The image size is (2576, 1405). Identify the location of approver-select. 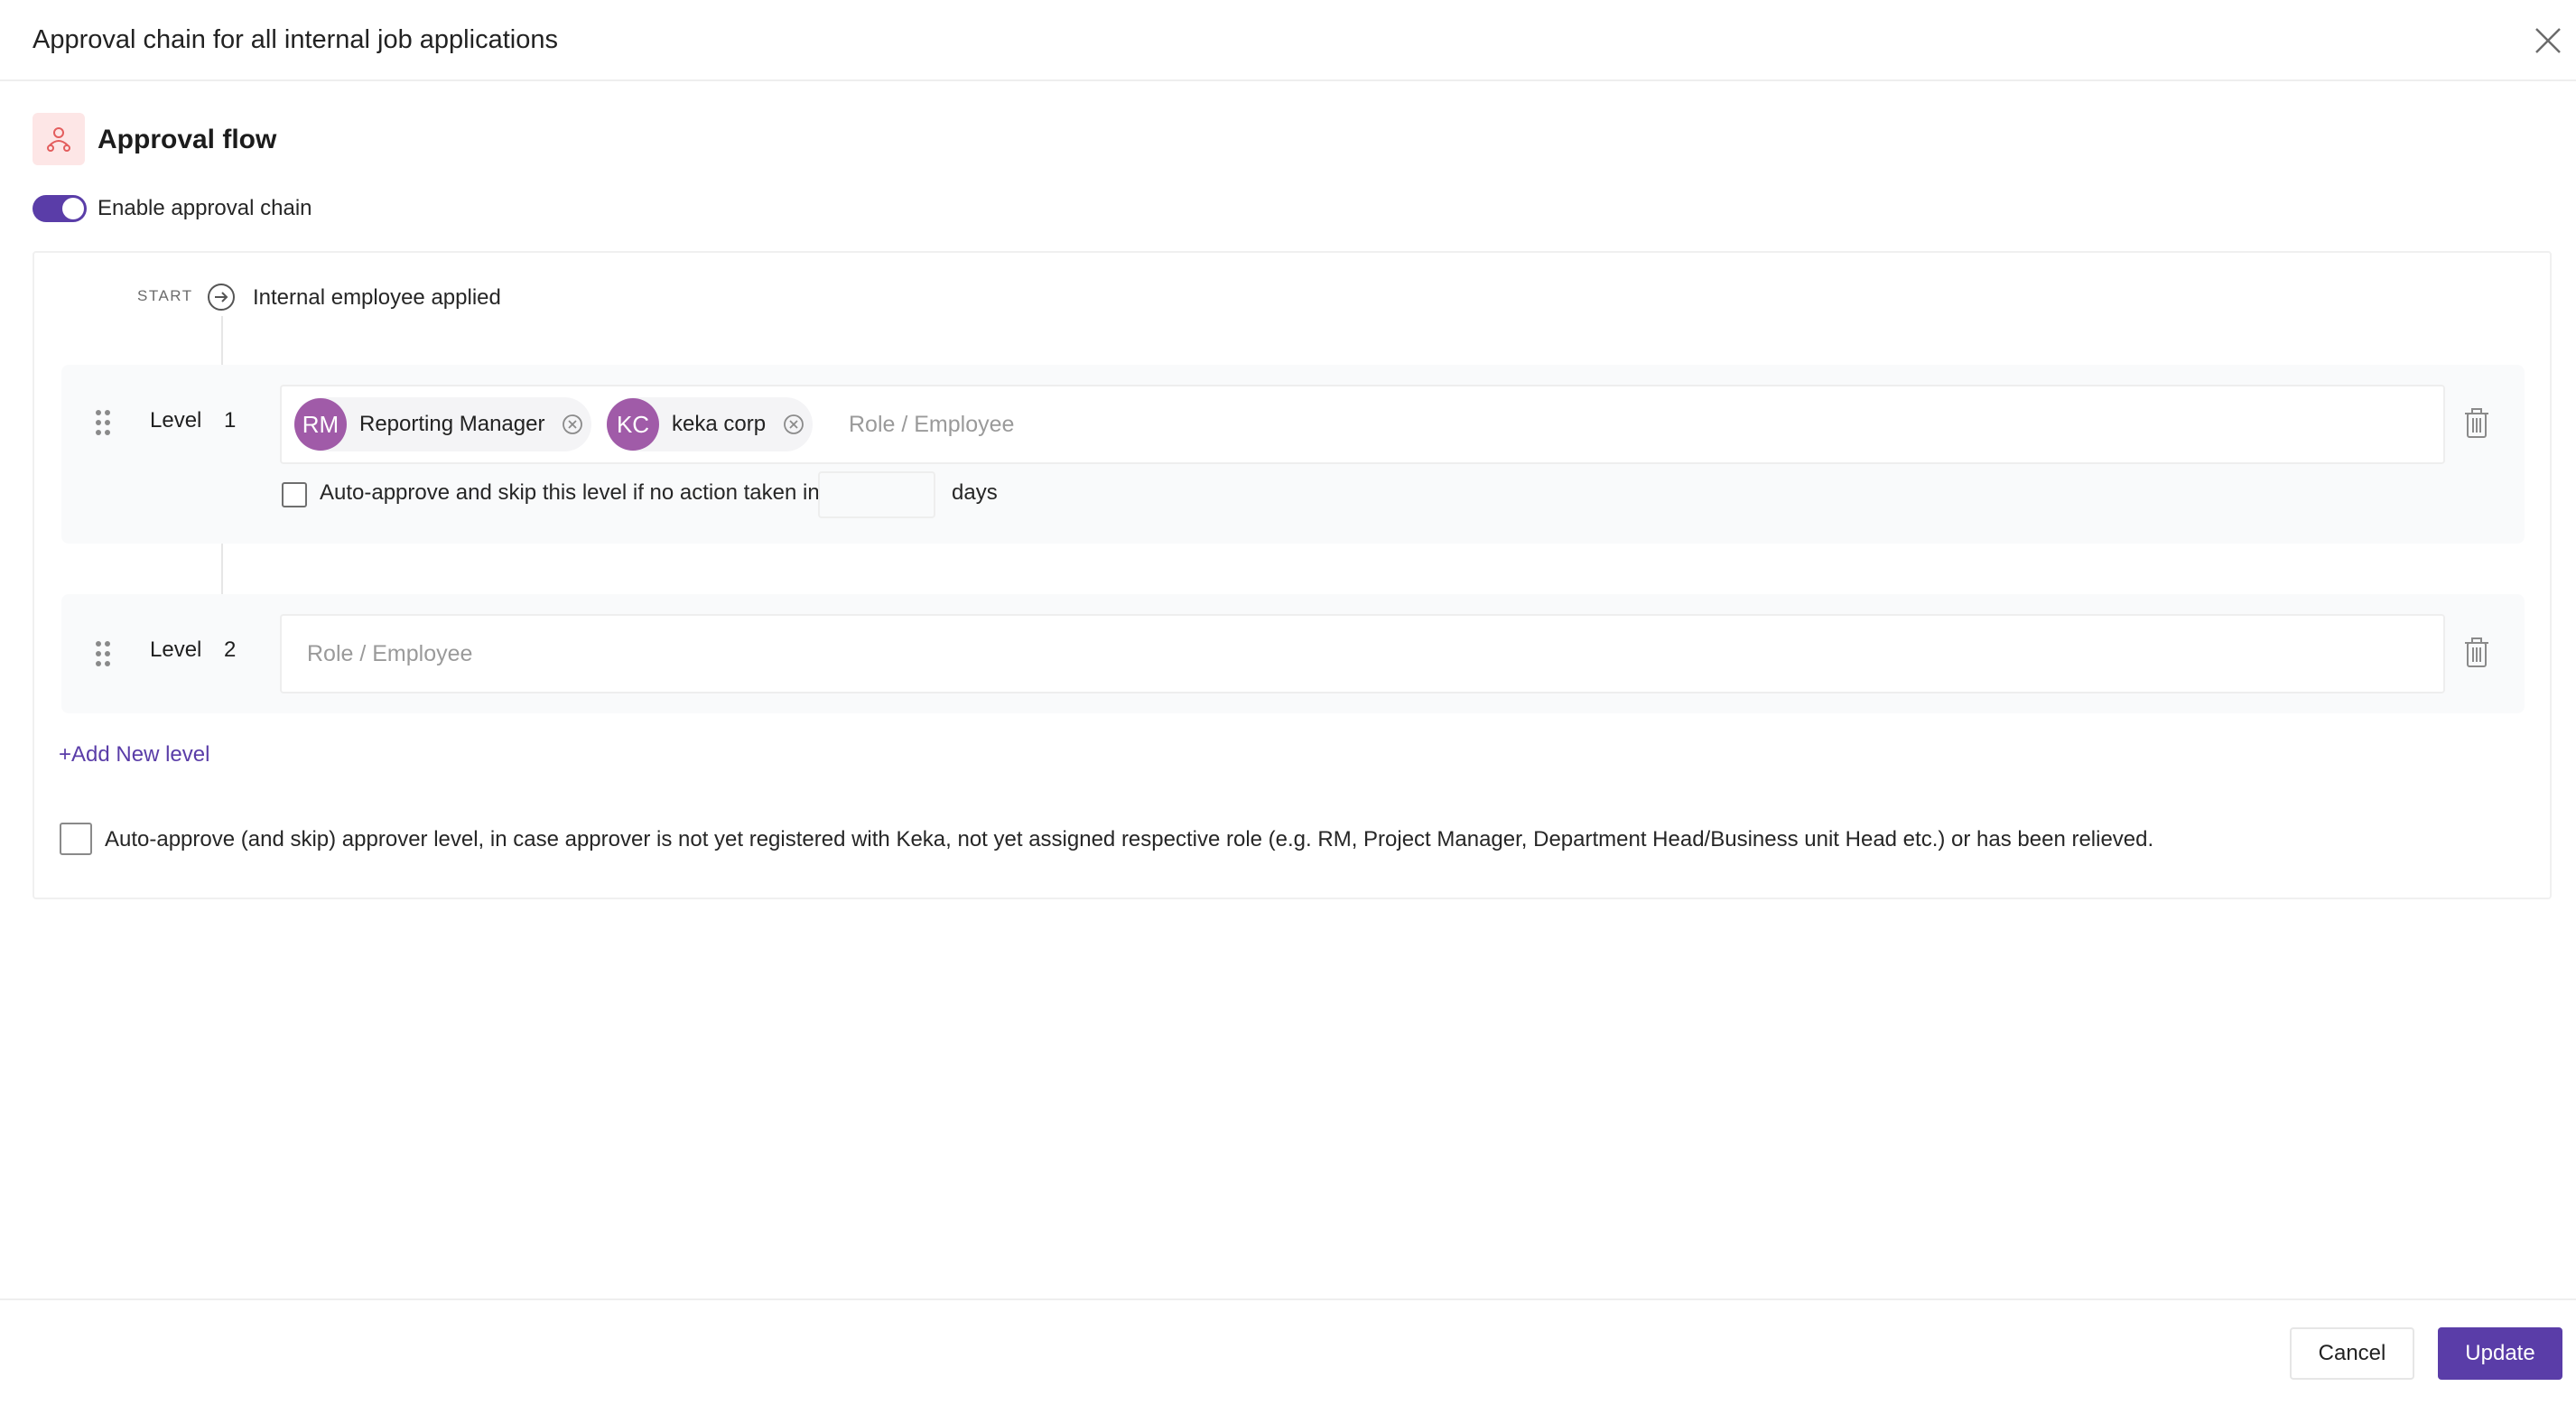
(1362, 653).